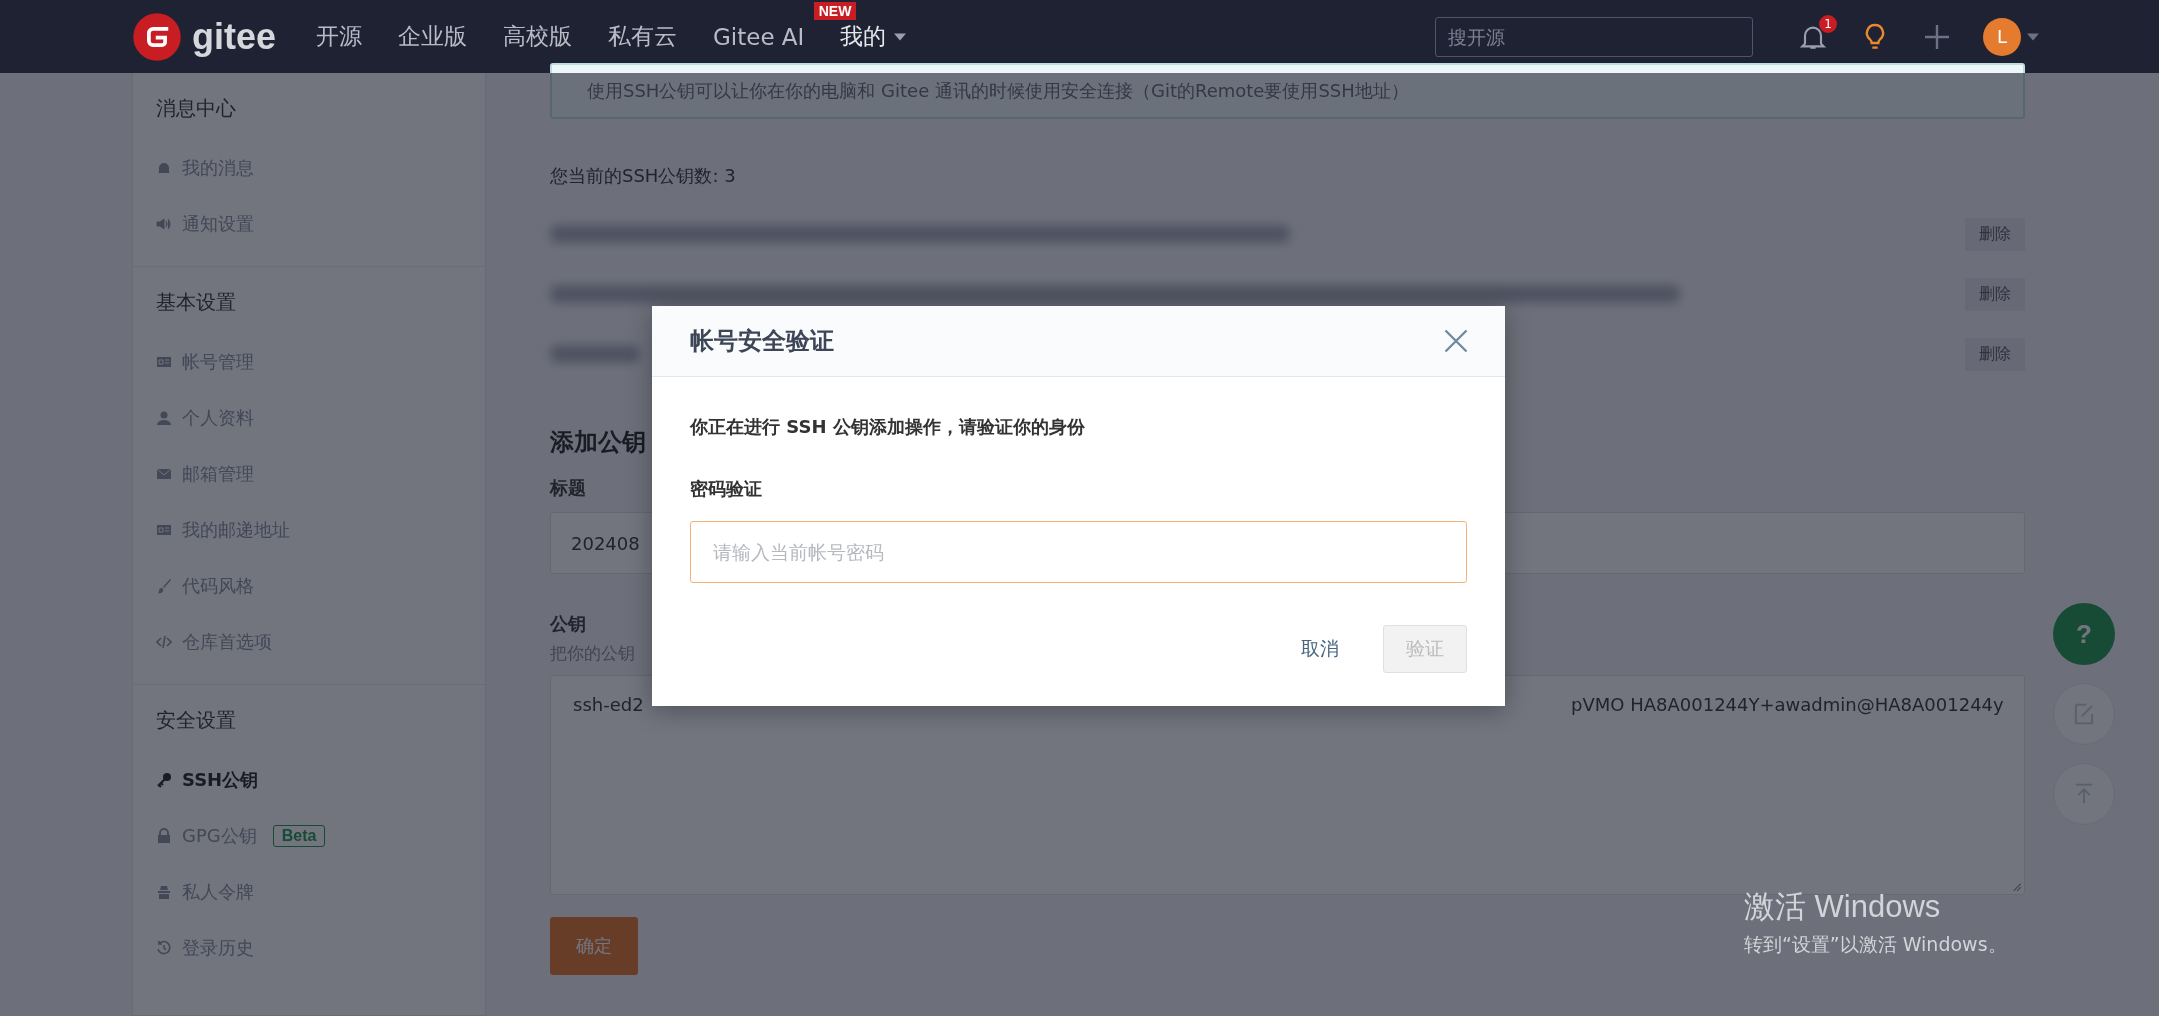  I want to click on brush-icon, so click(164, 586).